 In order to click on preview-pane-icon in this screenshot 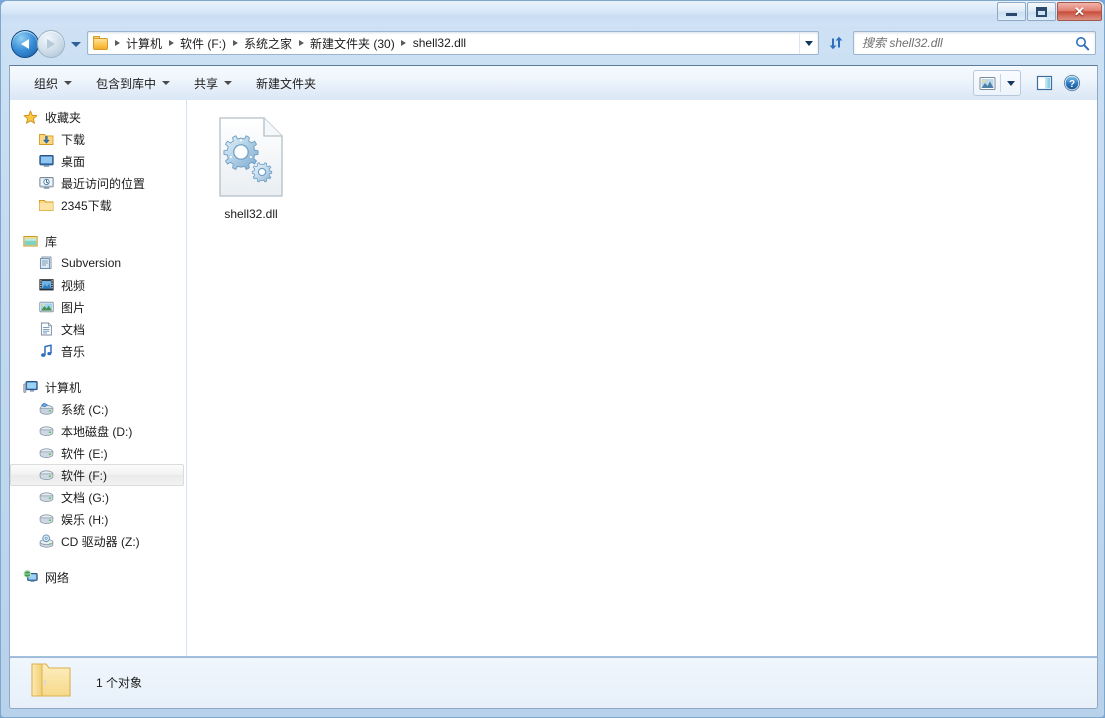, I will do `click(1044, 83)`.